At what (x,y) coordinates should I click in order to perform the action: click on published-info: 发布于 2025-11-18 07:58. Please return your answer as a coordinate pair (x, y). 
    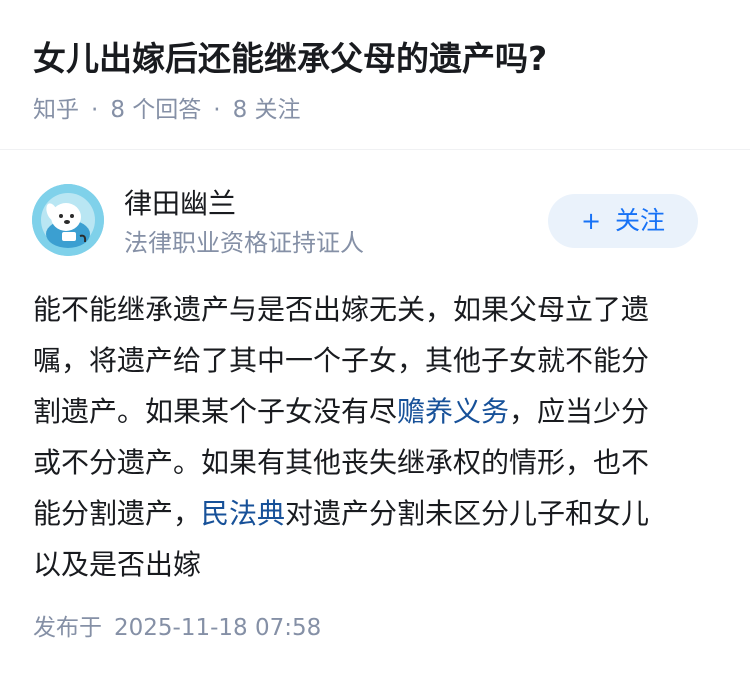
    Looking at the image, I should click on (177, 628).